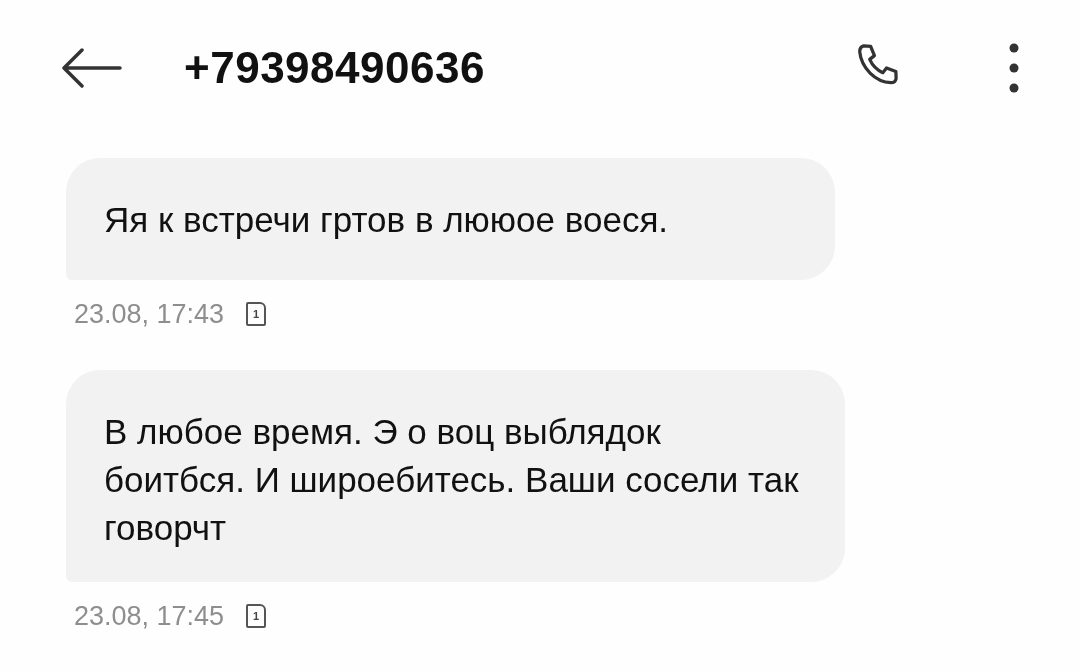 The height and width of the screenshot is (672, 1080). What do you see at coordinates (149, 314) in the screenshot?
I see `message-time: 23.08, 17:43` at bounding box center [149, 314].